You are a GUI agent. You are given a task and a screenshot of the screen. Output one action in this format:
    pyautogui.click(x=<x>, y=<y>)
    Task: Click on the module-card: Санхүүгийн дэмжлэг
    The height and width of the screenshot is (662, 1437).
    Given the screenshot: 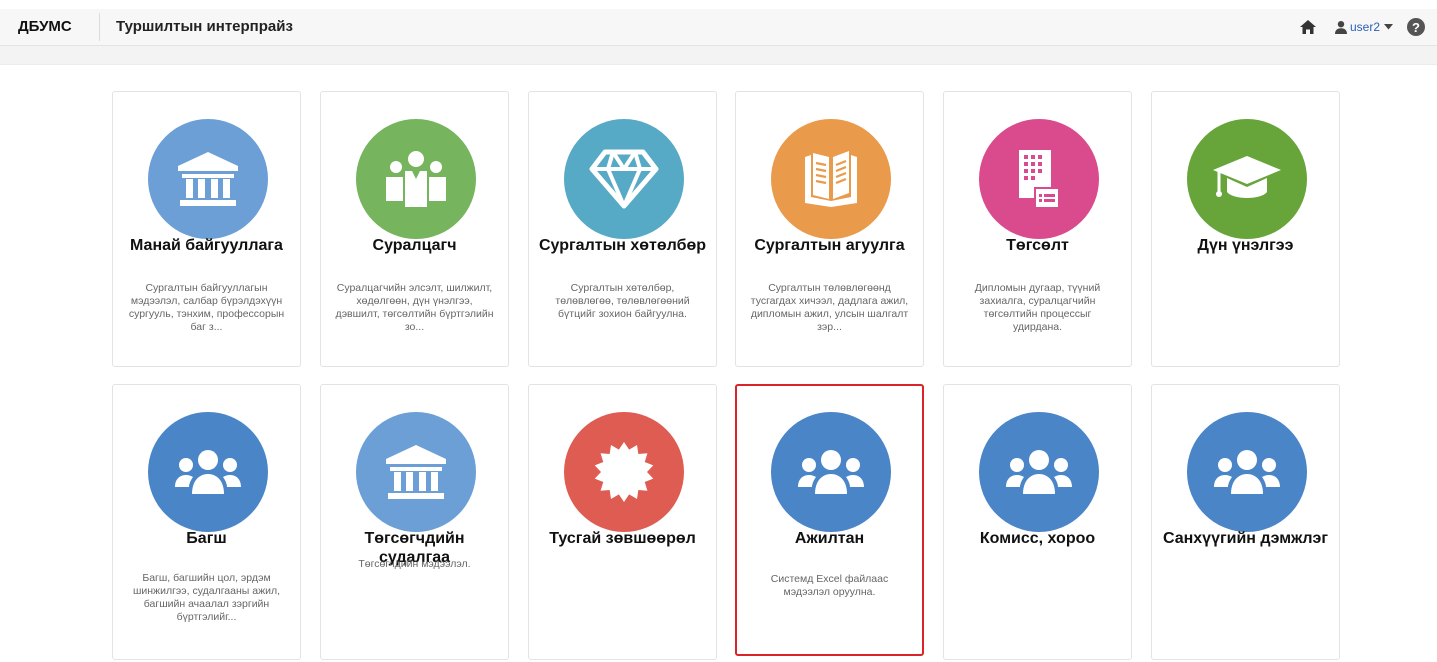 What is the action you would take?
    pyautogui.click(x=1245, y=522)
    